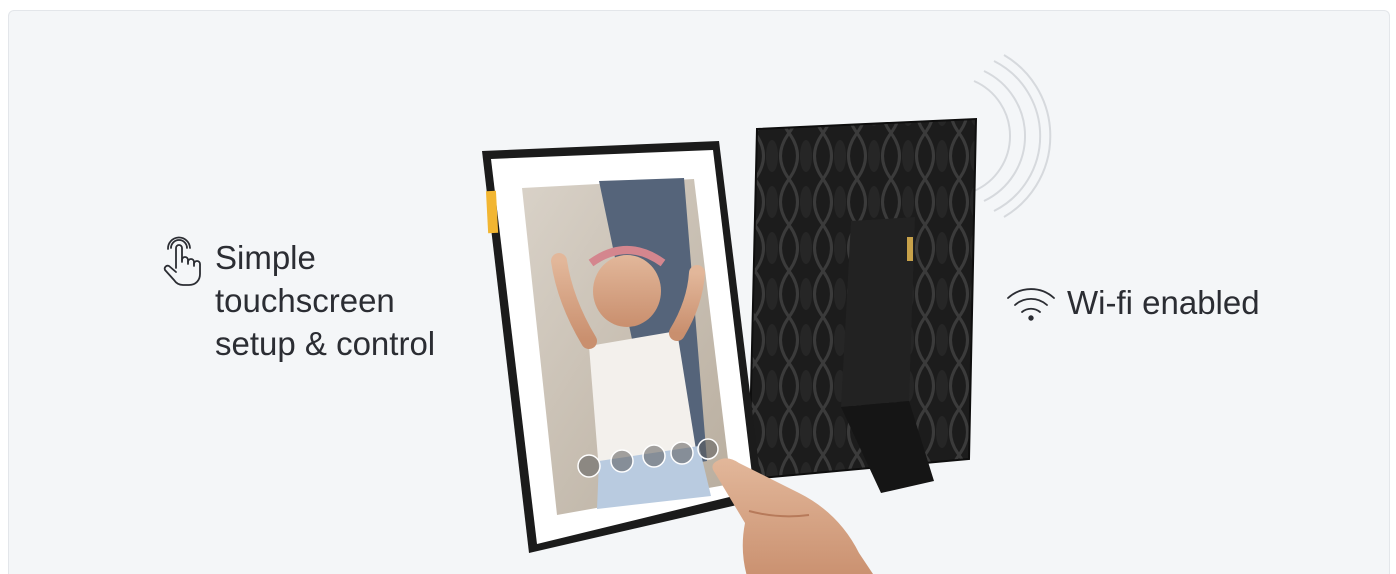  I want to click on feature-touchscreen: Simple touchscreen setup & control, so click(312, 300).